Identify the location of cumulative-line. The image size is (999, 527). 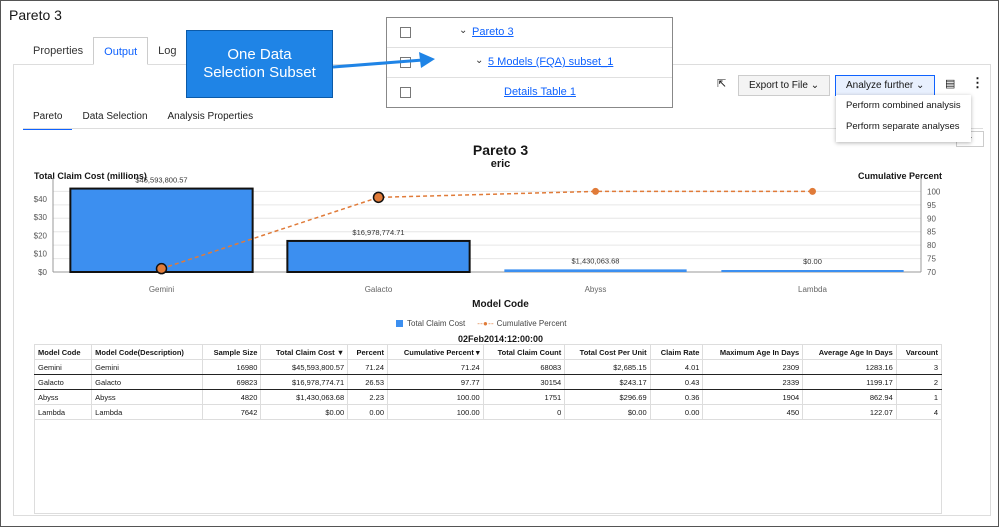
(487, 230).